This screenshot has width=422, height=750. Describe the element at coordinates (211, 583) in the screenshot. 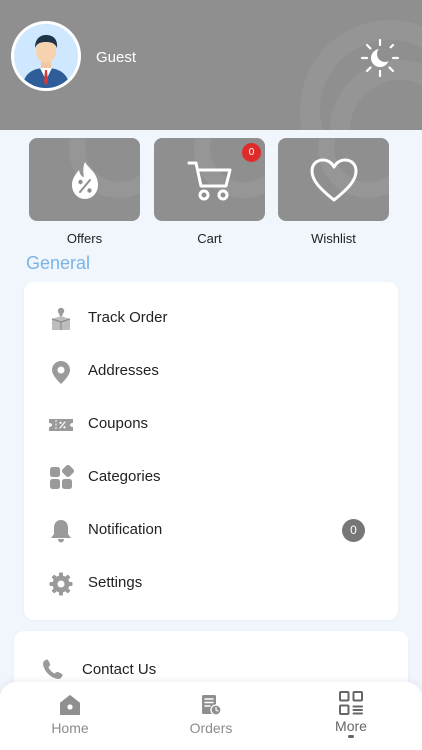

I see `menu-item-settings: Settings` at that location.